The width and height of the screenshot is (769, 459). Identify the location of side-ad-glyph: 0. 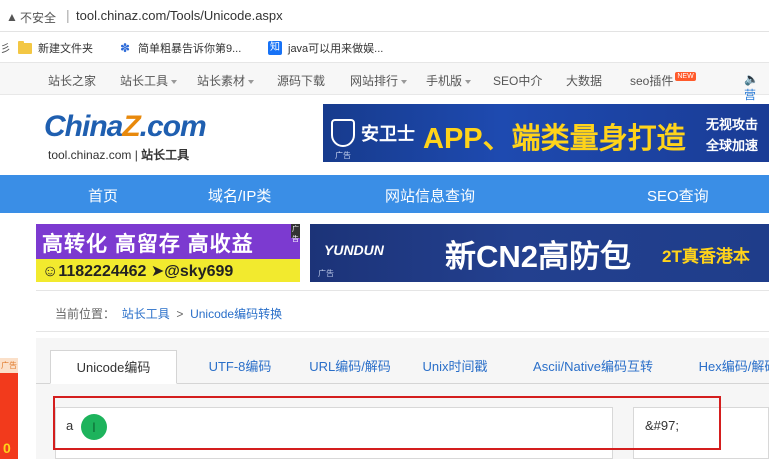
(7, 448).